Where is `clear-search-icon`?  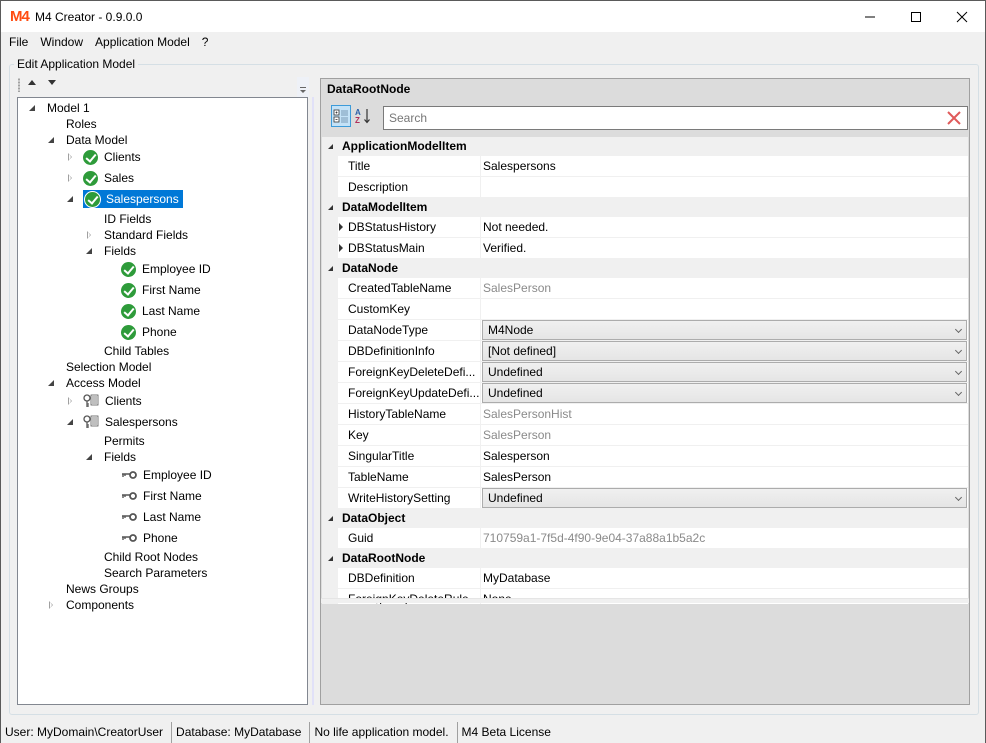 clear-search-icon is located at coordinates (954, 118).